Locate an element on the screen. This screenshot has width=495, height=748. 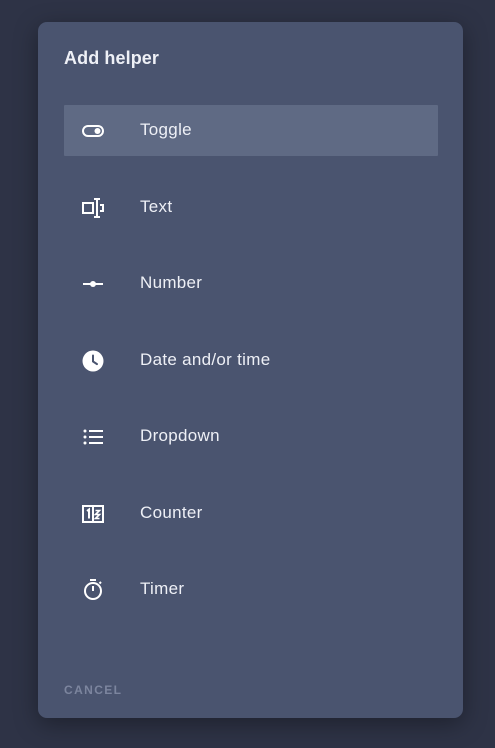
helper-item-label: Dropdown is located at coordinates (180, 435).